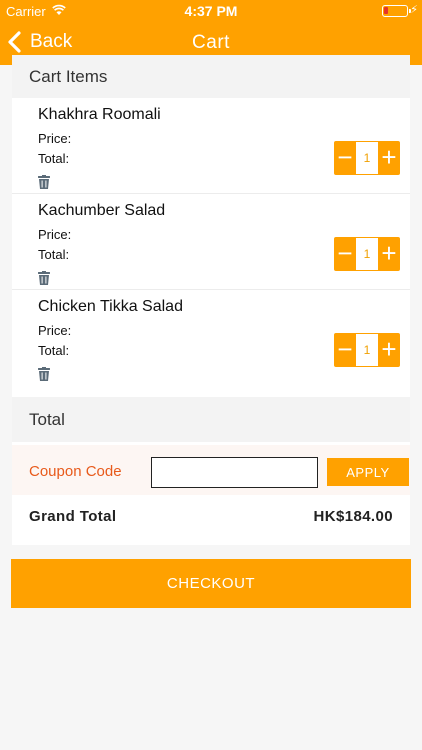  I want to click on status-time: 4:37 PM, so click(211, 11).